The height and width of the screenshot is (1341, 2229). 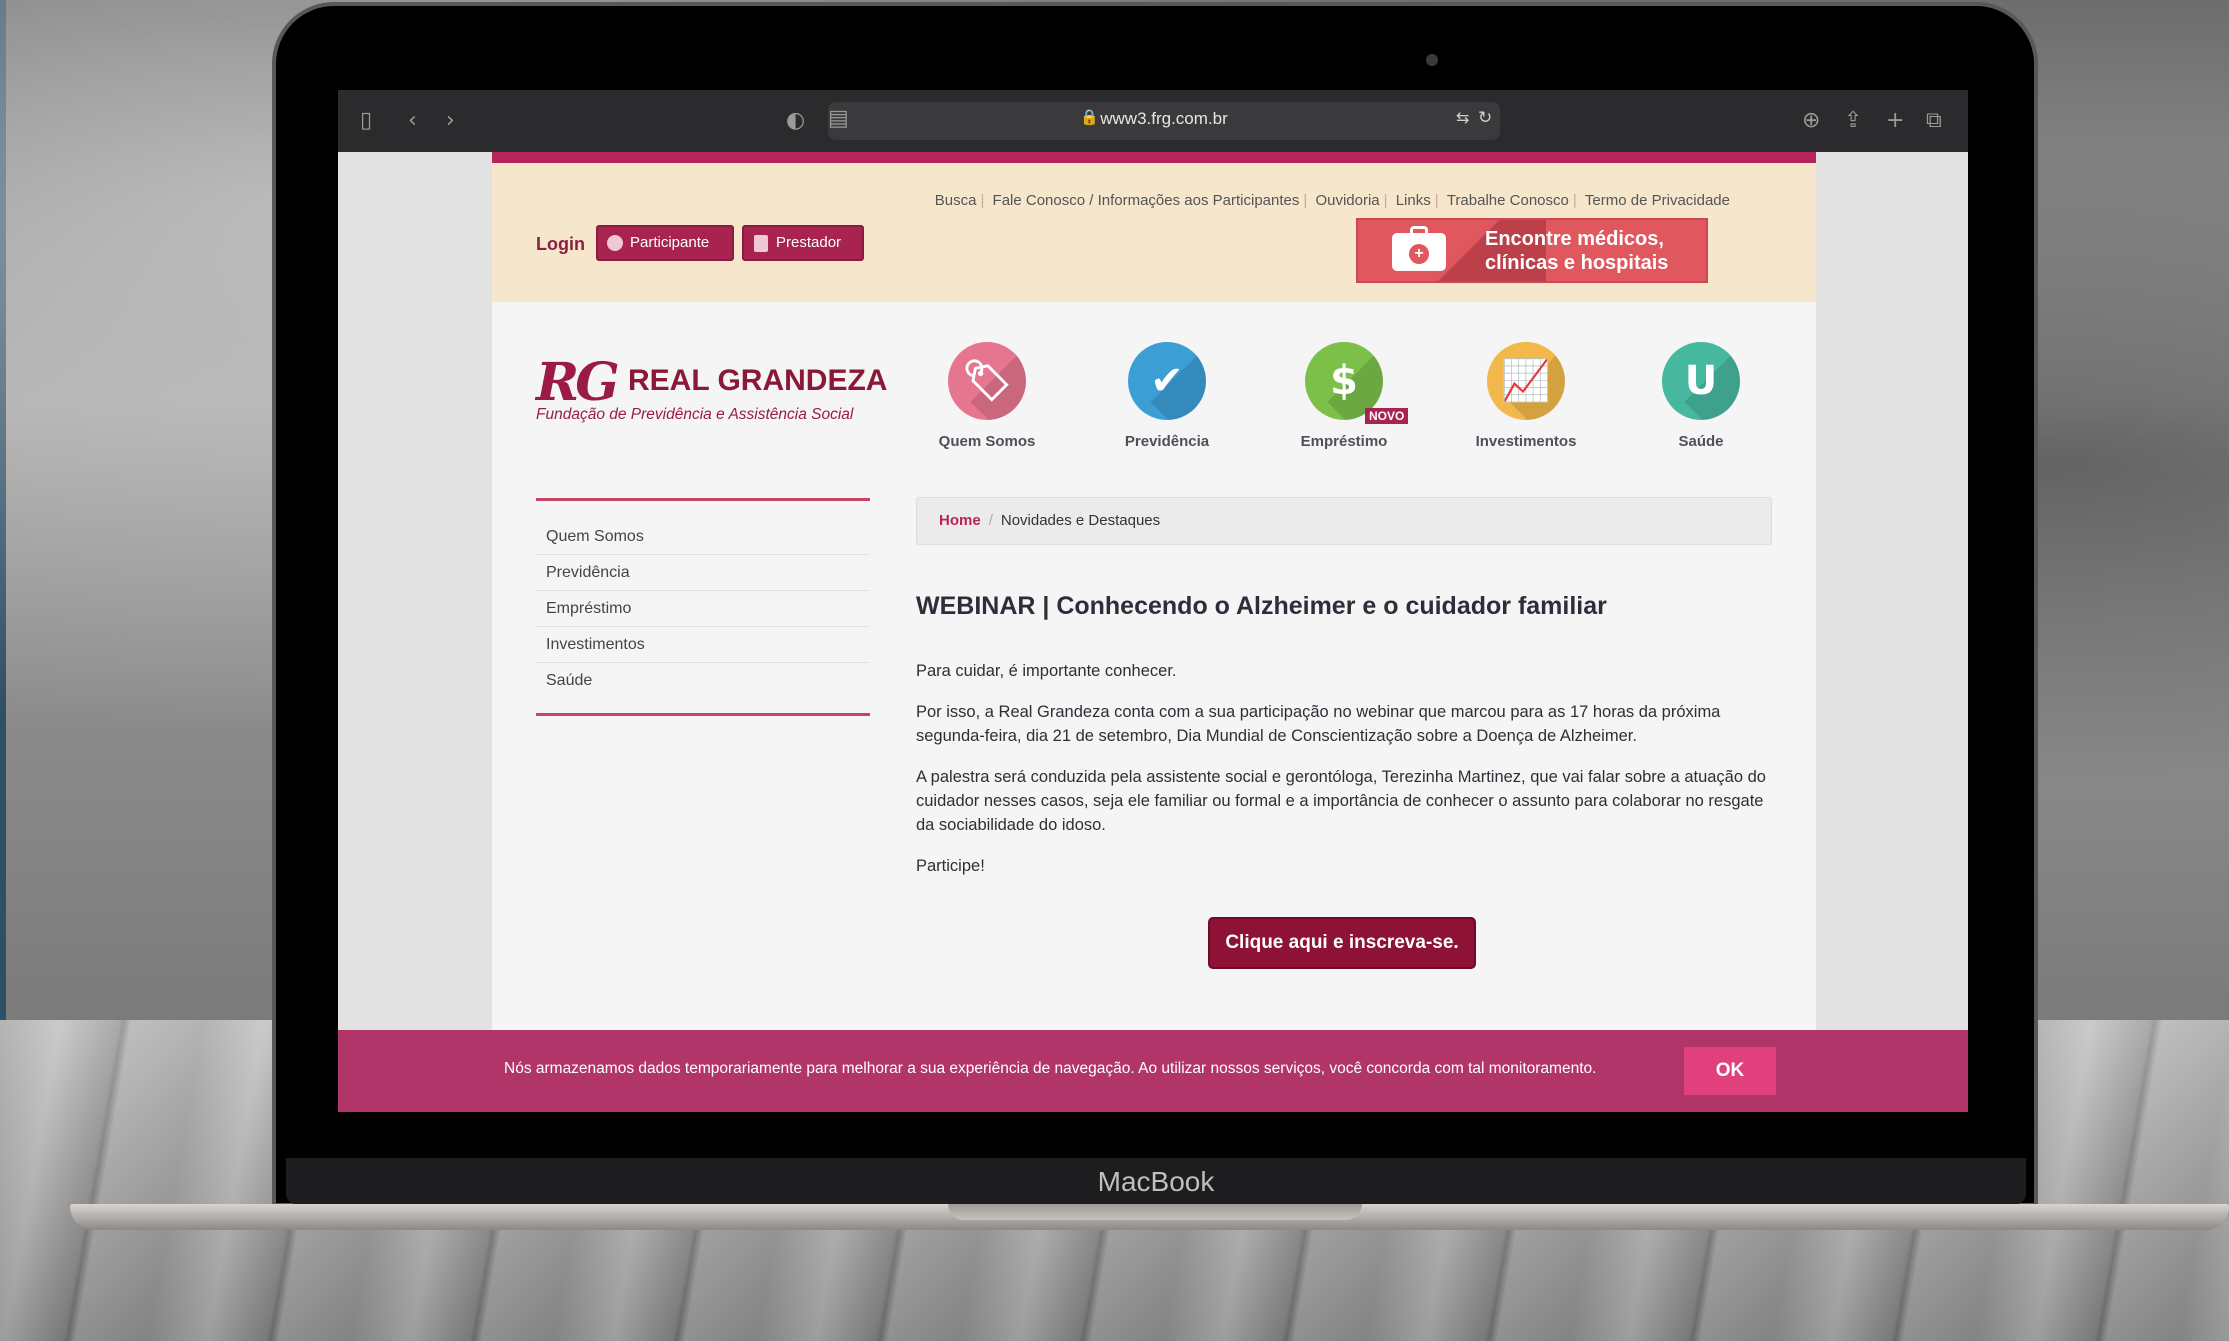 I want to click on stethoscope-icon: U, so click(x=1701, y=381).